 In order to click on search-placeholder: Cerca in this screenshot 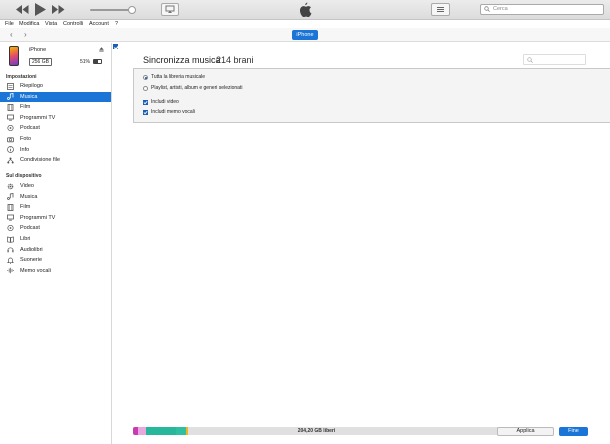, I will do `click(500, 9)`.